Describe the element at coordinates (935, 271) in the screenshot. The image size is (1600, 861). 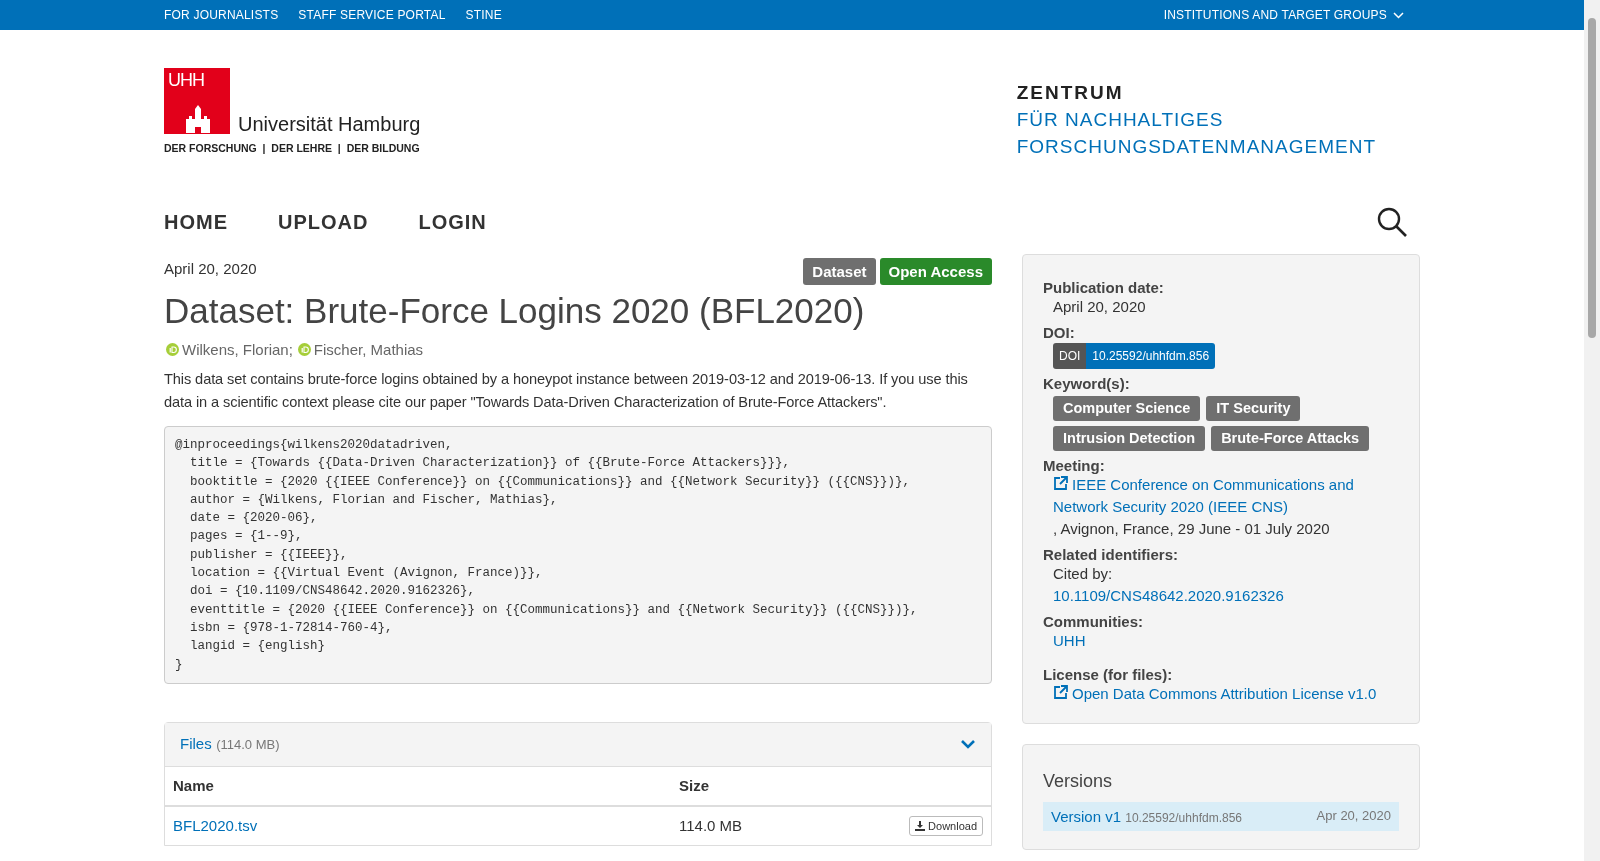
I see `record-badge: Open Access` at that location.